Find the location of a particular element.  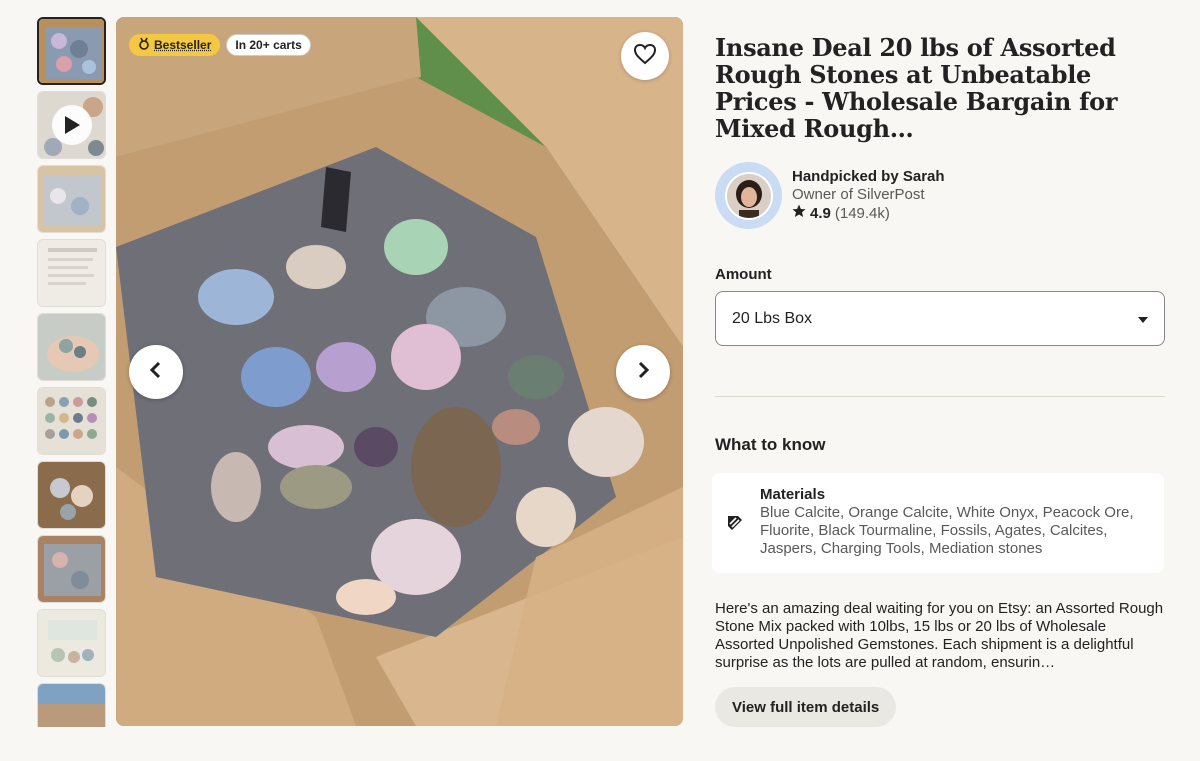

badge-row: Bestseller In 20+ carts is located at coordinates (220, 45).